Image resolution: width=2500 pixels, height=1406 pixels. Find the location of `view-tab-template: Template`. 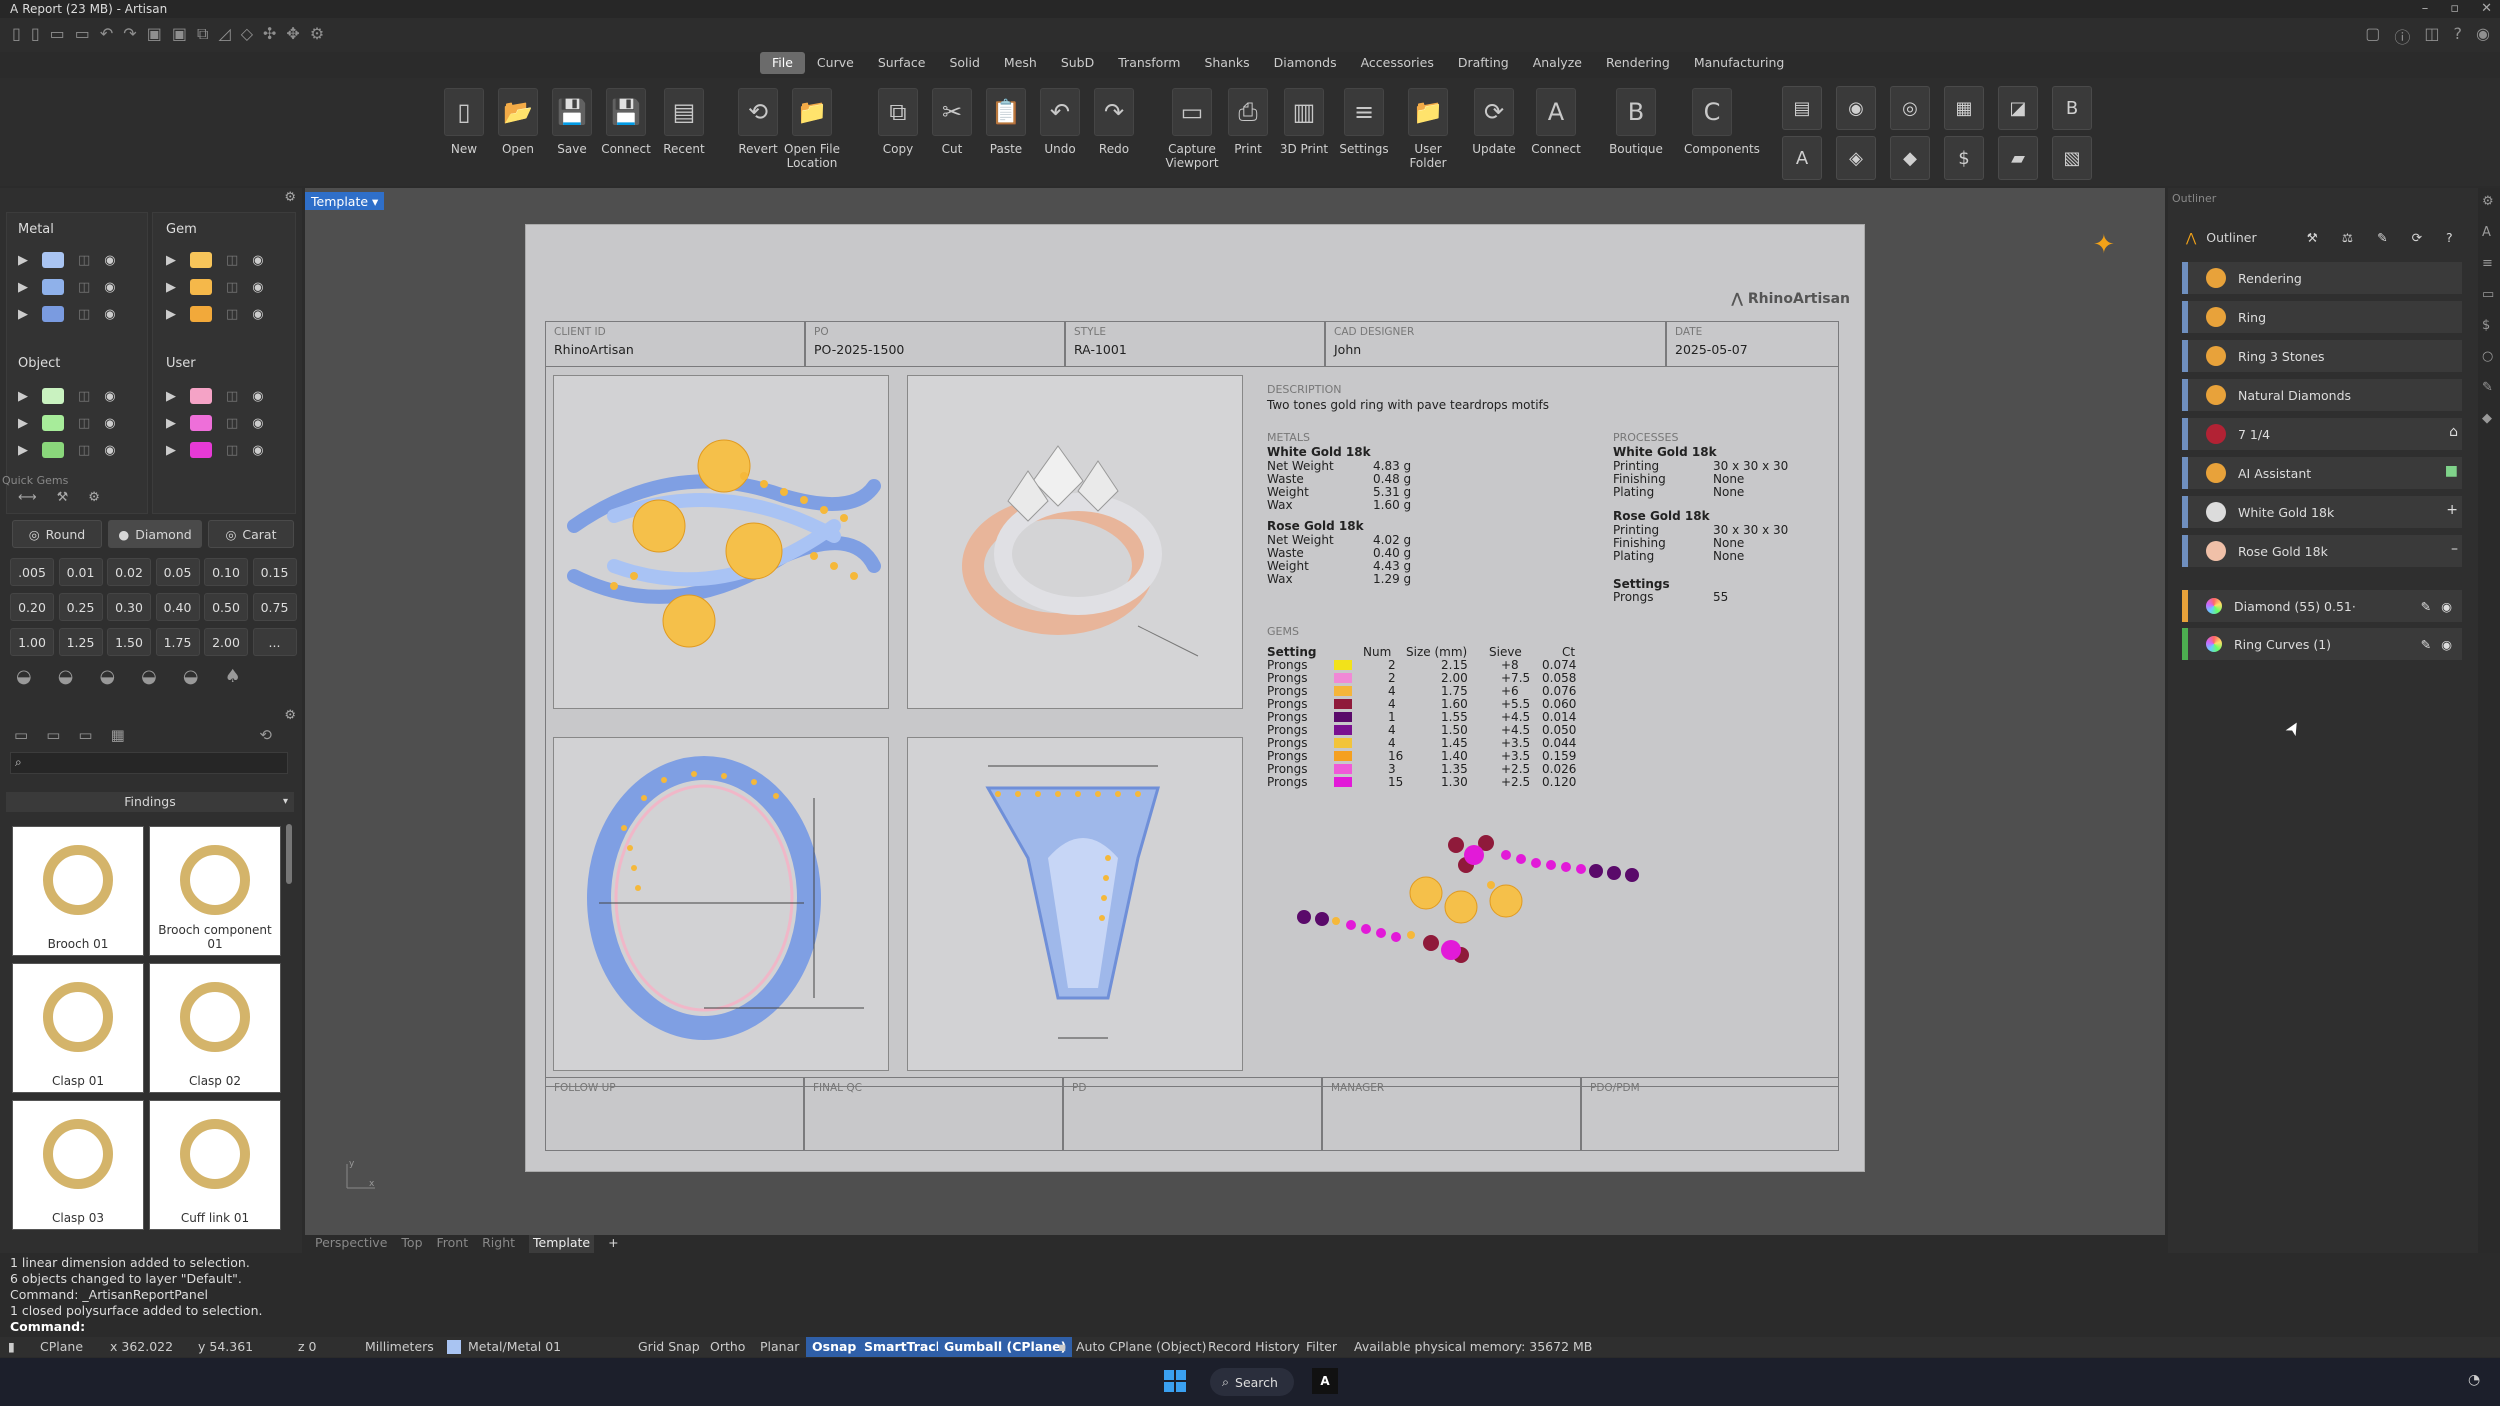

view-tab-template: Template is located at coordinates (562, 1245).